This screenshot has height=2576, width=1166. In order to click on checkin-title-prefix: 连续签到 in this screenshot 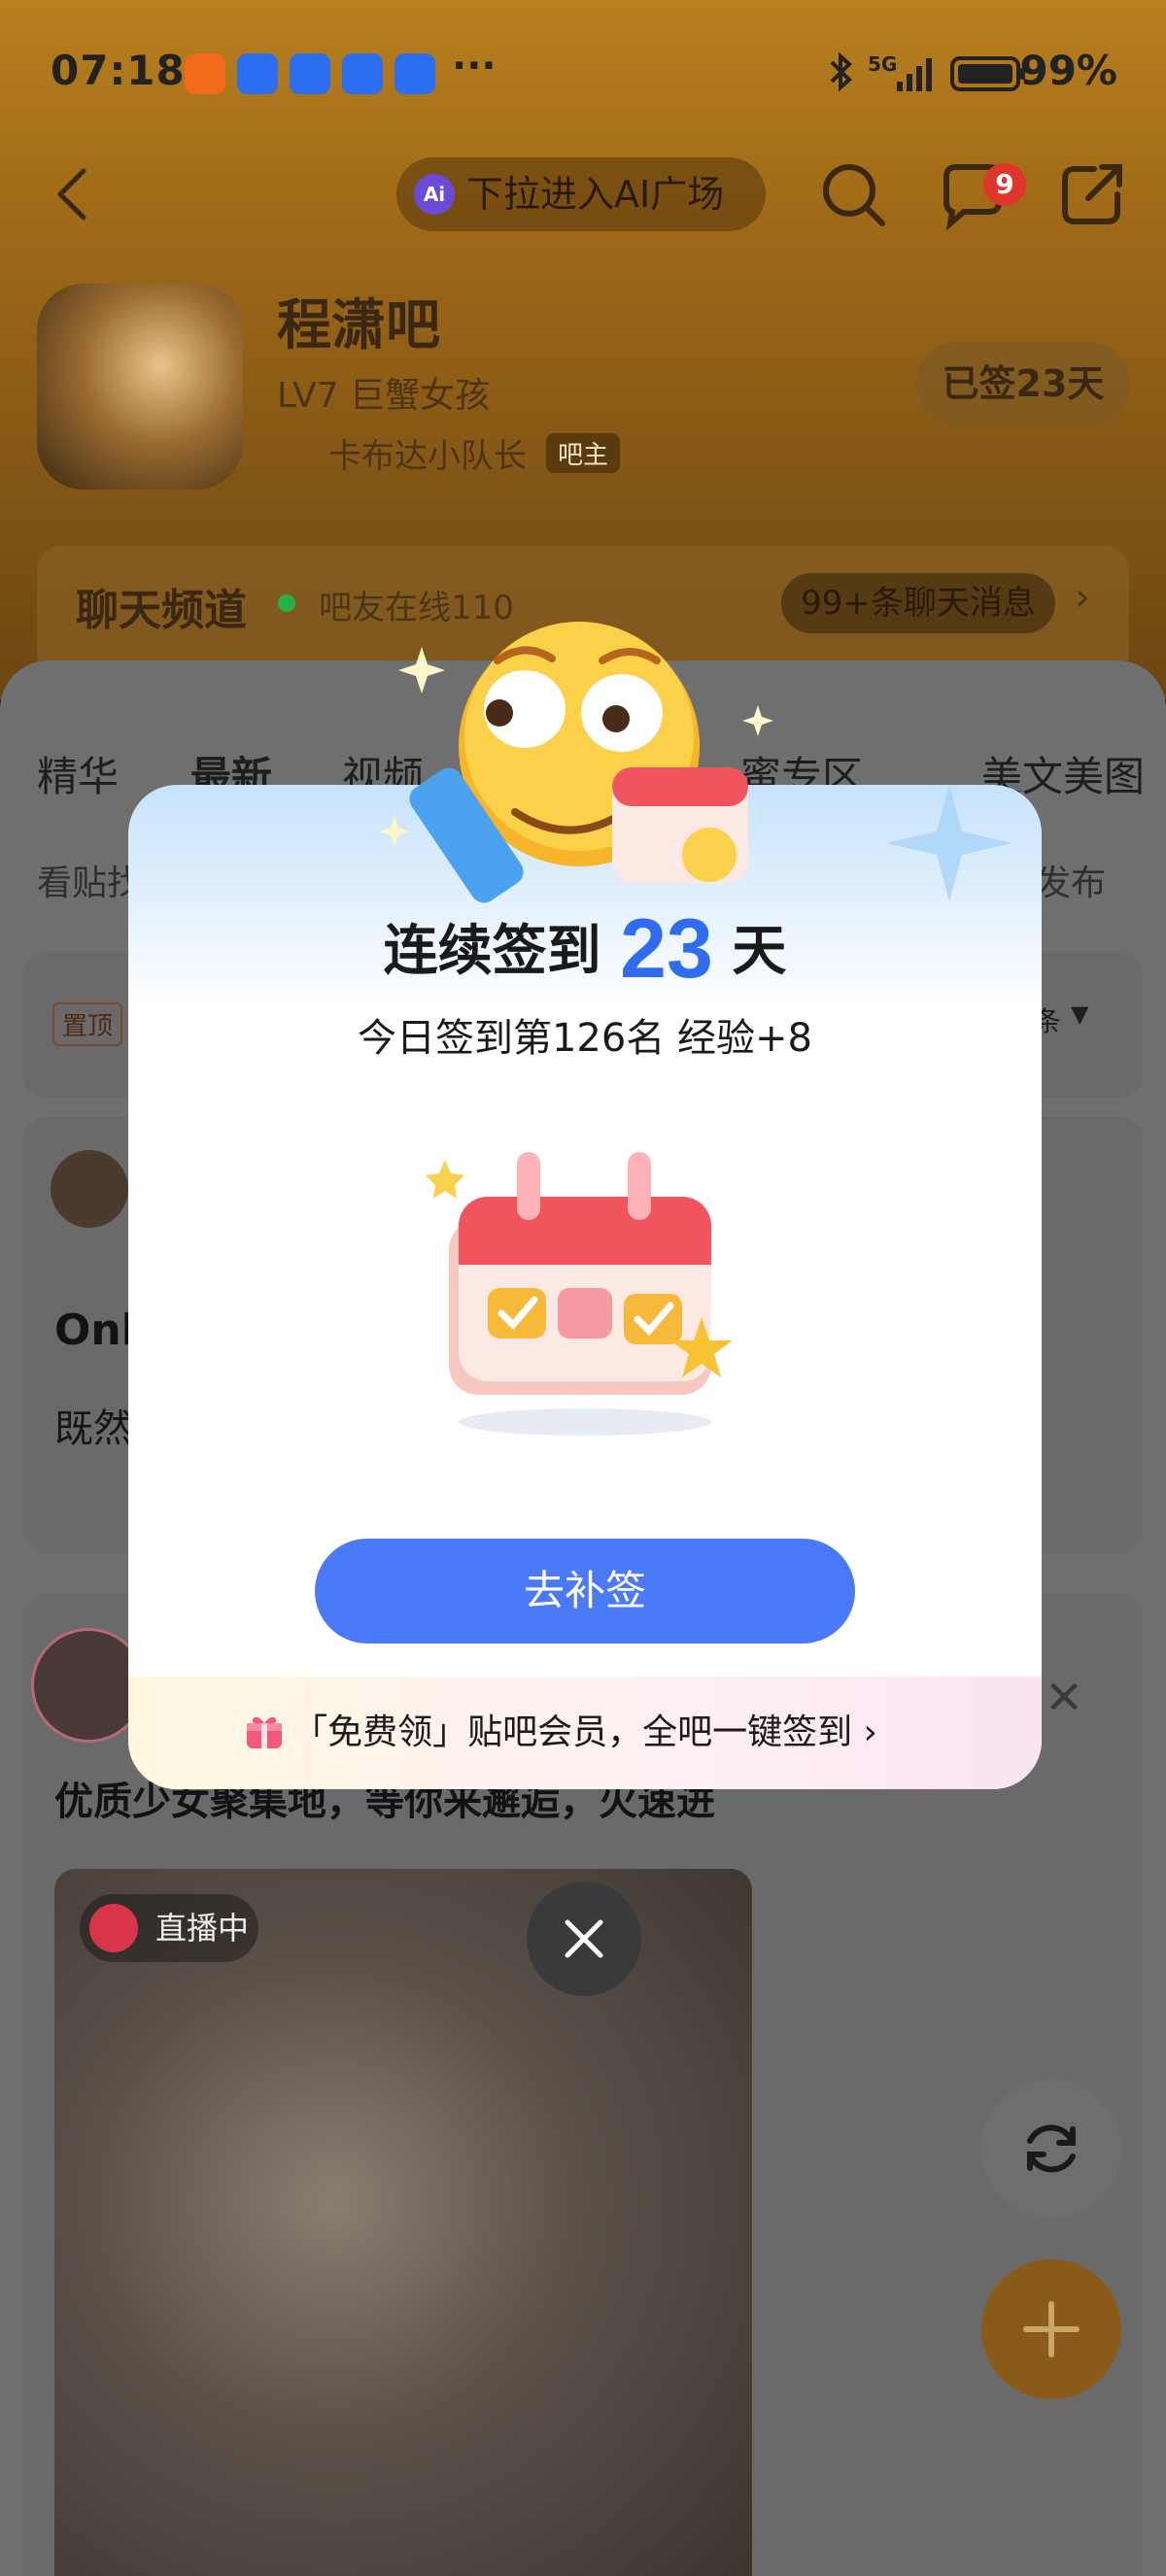, I will do `click(492, 951)`.